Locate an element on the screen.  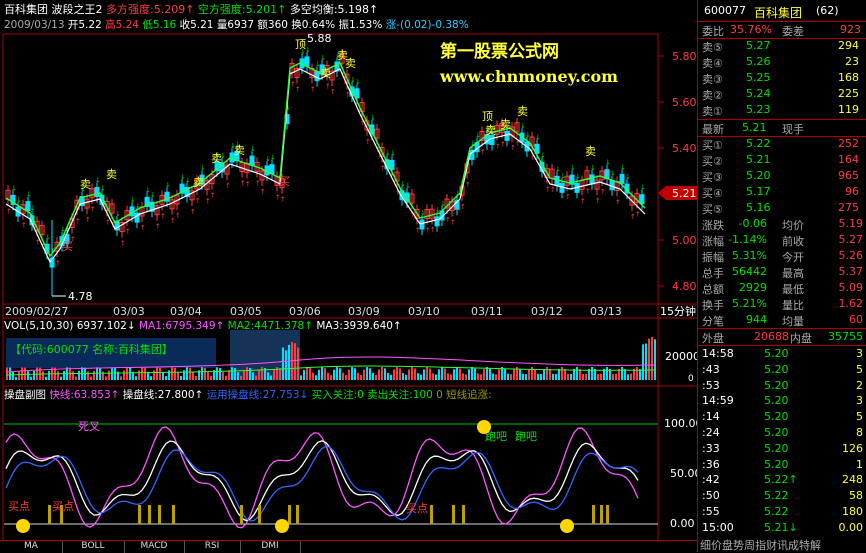
ask-volume: 23 is located at coordinates (852, 61).